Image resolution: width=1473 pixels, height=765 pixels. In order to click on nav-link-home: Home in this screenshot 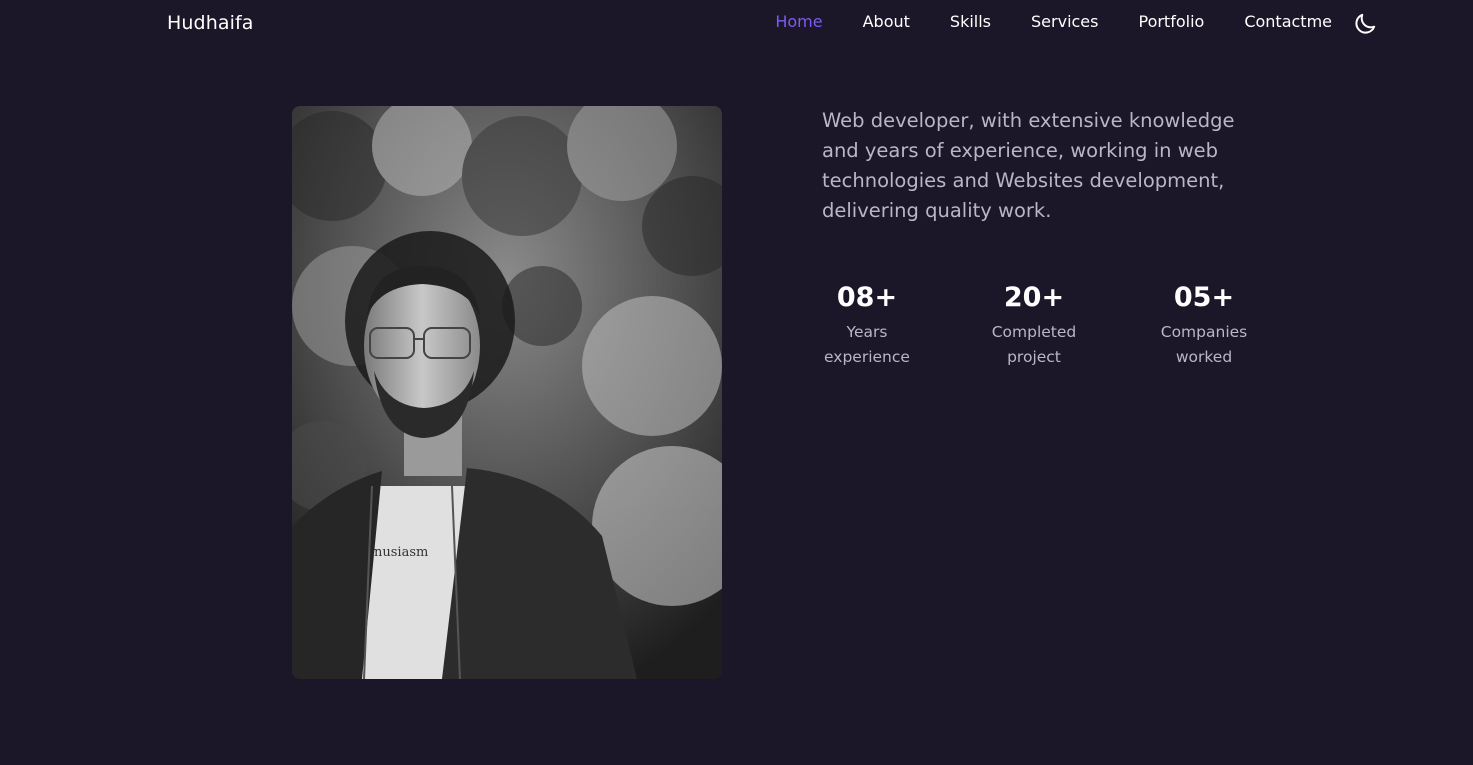, I will do `click(798, 21)`.